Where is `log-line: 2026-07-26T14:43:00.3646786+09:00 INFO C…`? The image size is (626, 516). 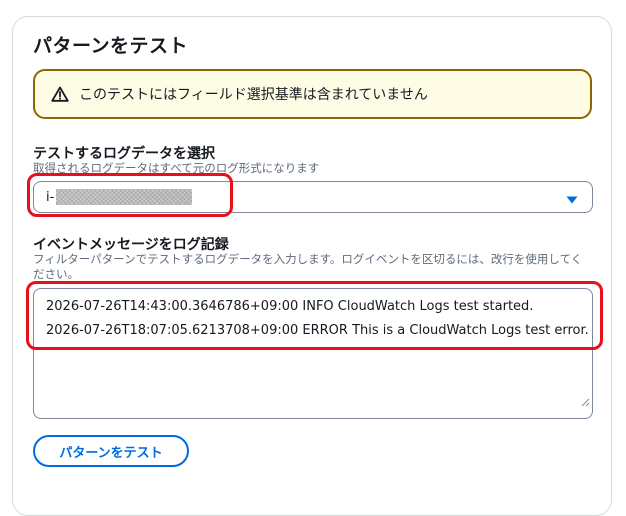 log-line: 2026-07-26T14:43:00.3646786+09:00 INFO C… is located at coordinates (290, 306).